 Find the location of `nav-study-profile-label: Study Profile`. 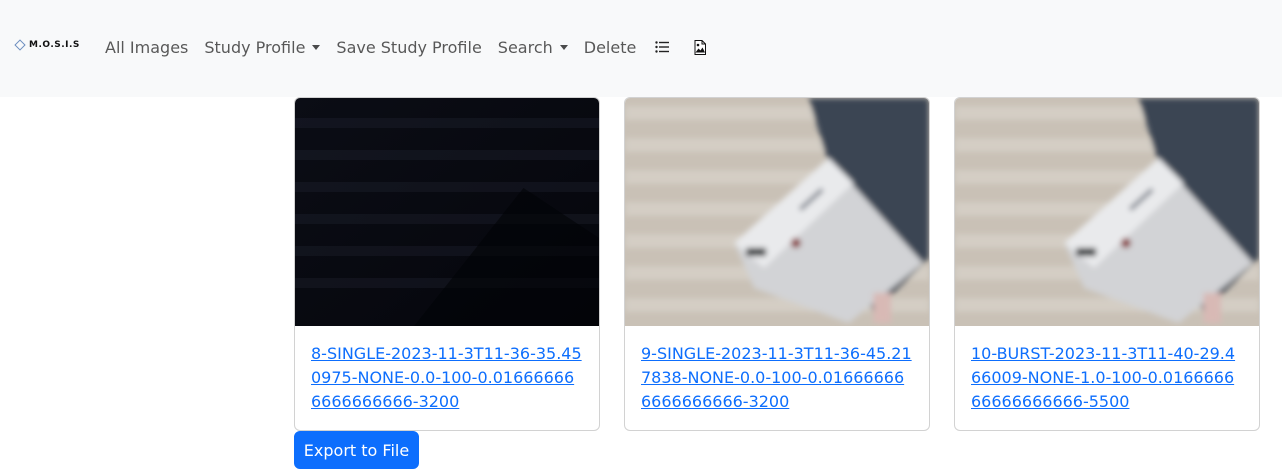

nav-study-profile-label: Study Profile is located at coordinates (255, 47).